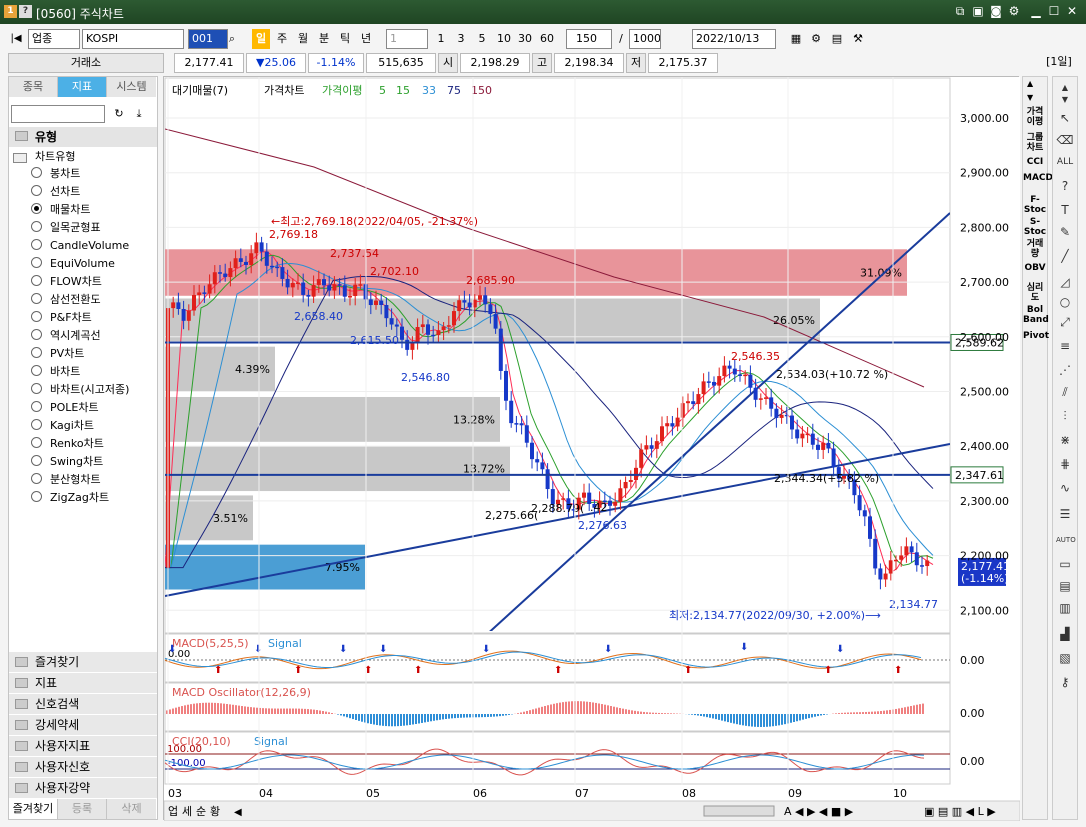 This screenshot has height=827, width=1086. Describe the element at coordinates (366, 39) in the screenshot. I see `period-year: 년` at that location.